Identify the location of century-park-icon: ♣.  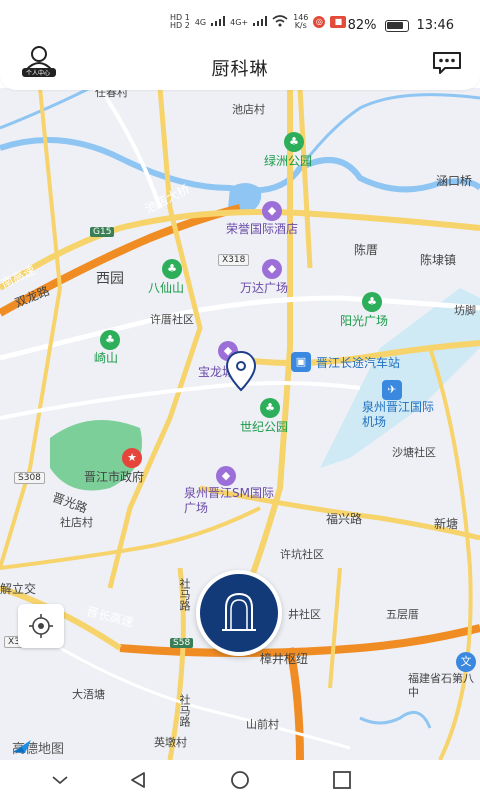
(270, 408).